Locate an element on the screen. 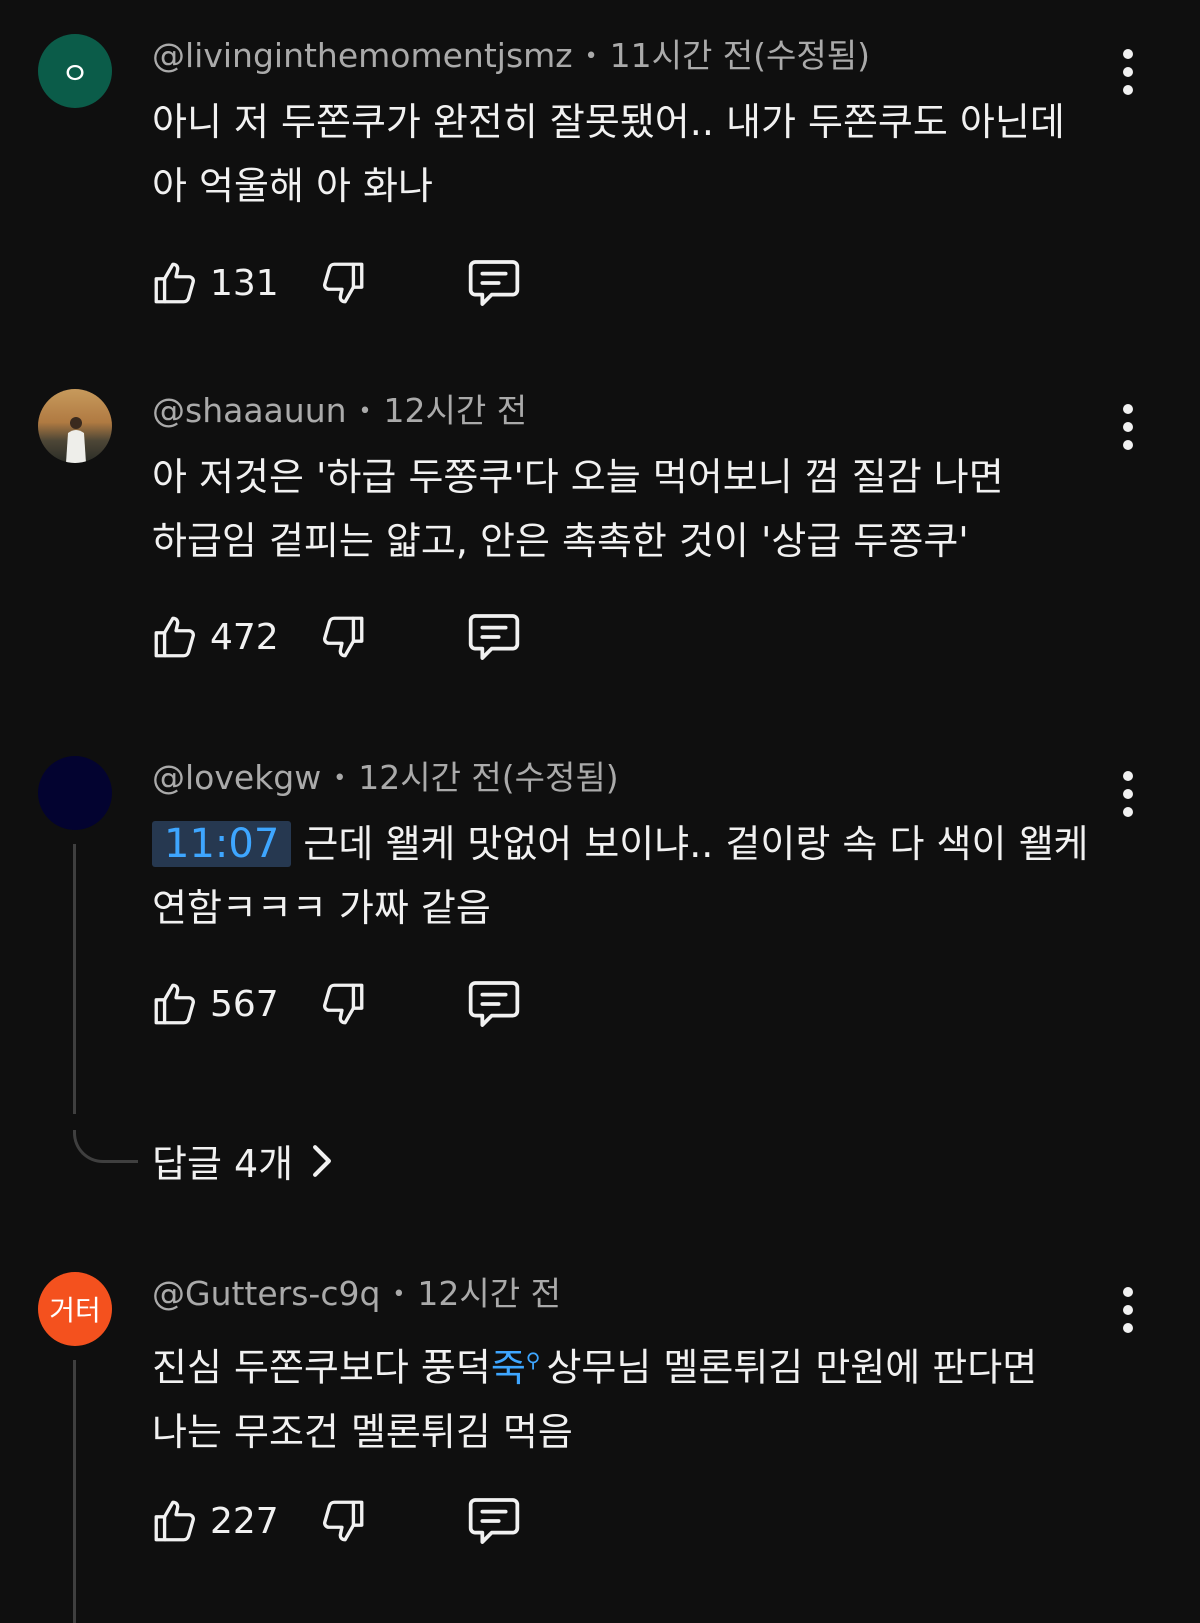 This screenshot has height=1623, width=1200. author-handle: @lovekgw is located at coordinates (236, 777).